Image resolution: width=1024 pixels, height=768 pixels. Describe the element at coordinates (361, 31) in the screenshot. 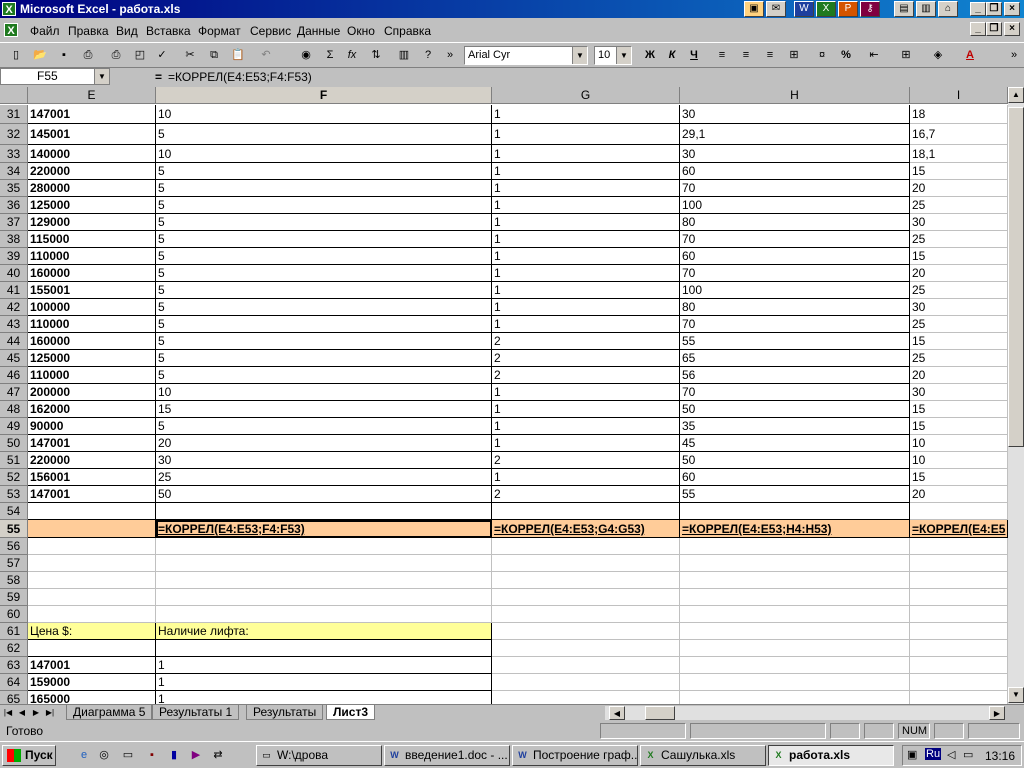

I see `menu-window: Окно` at that location.